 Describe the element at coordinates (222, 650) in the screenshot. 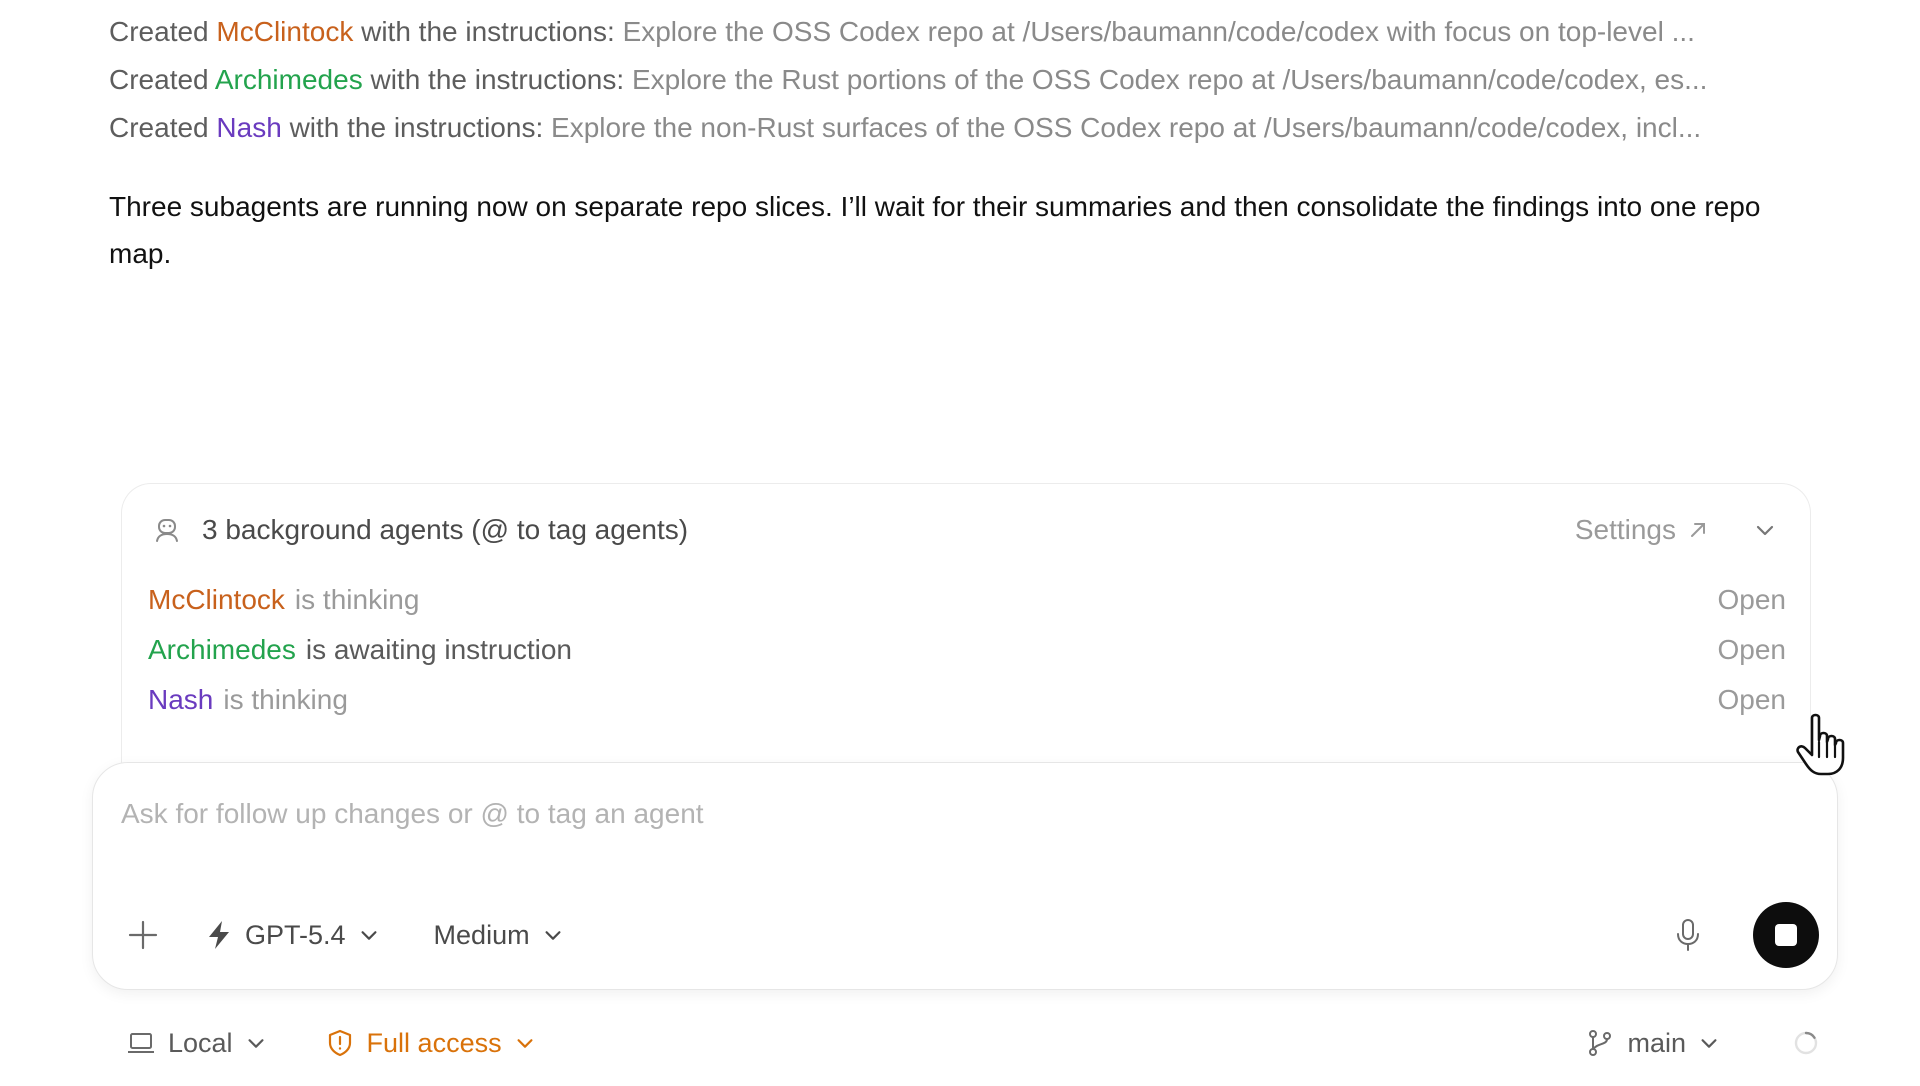

I see `agent-name: Archimedes` at that location.